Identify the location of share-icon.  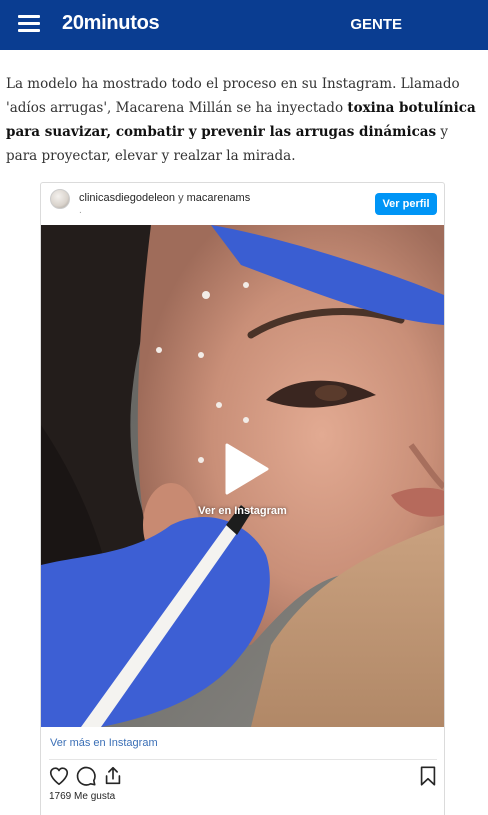
(113, 776).